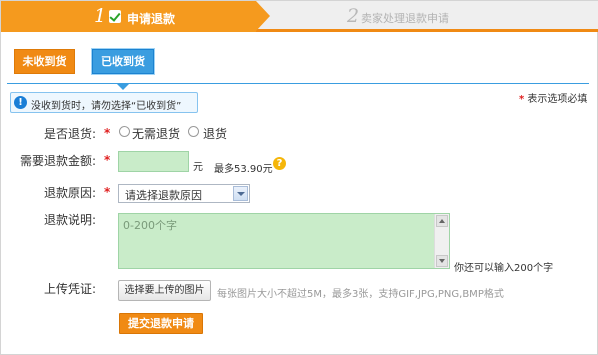 The width and height of the screenshot is (598, 355). What do you see at coordinates (193, 131) in the screenshot?
I see `radio-return` at bounding box center [193, 131].